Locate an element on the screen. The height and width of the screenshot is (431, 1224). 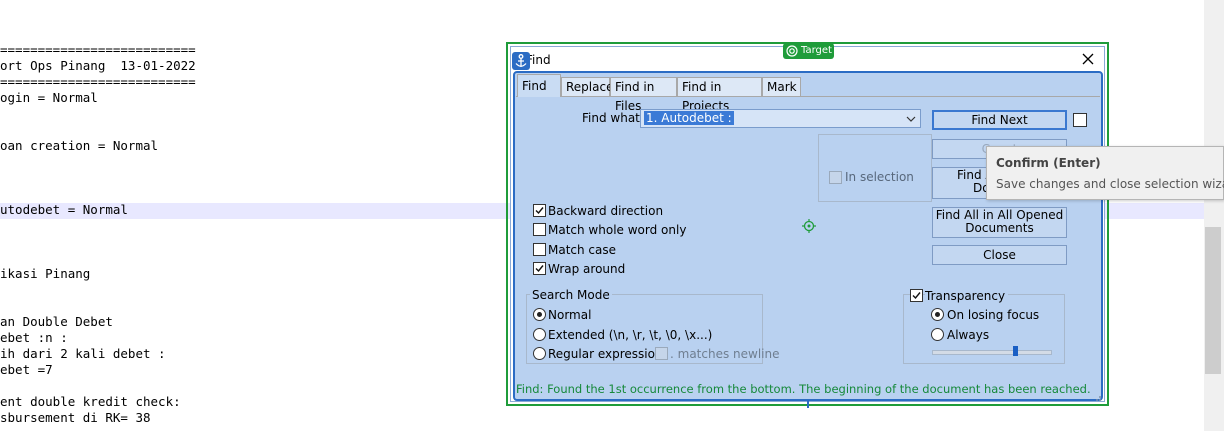
target-badge: Target is located at coordinates (808, 51).